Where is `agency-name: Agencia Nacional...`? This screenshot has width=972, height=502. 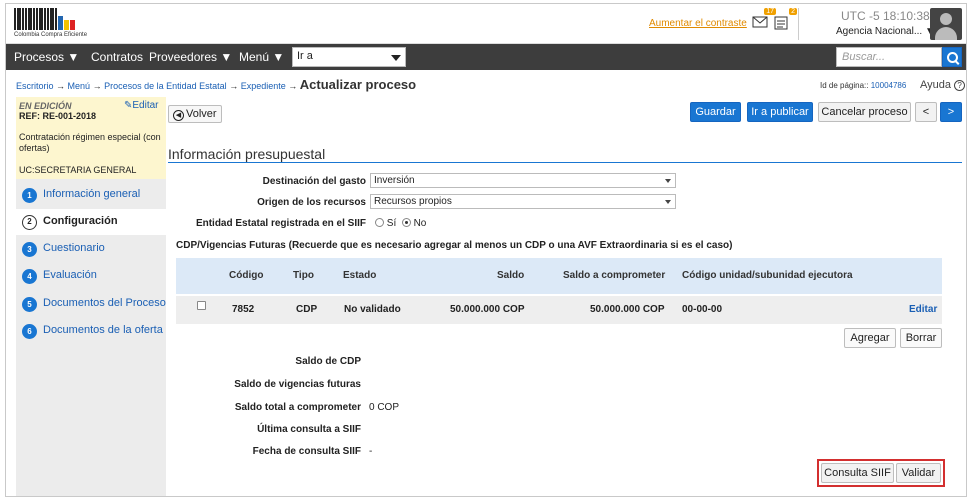 agency-name: Agencia Nacional... is located at coordinates (879, 31).